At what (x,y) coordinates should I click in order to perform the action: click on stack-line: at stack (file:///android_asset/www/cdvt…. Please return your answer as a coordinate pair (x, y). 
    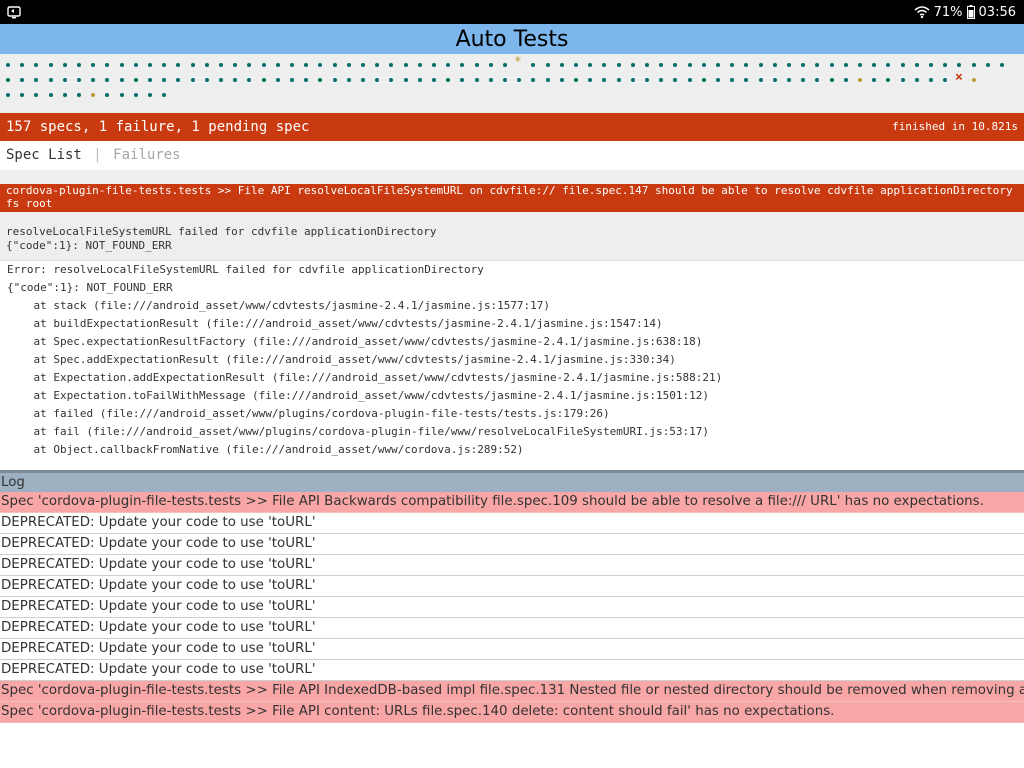
    Looking at the image, I should click on (279, 305).